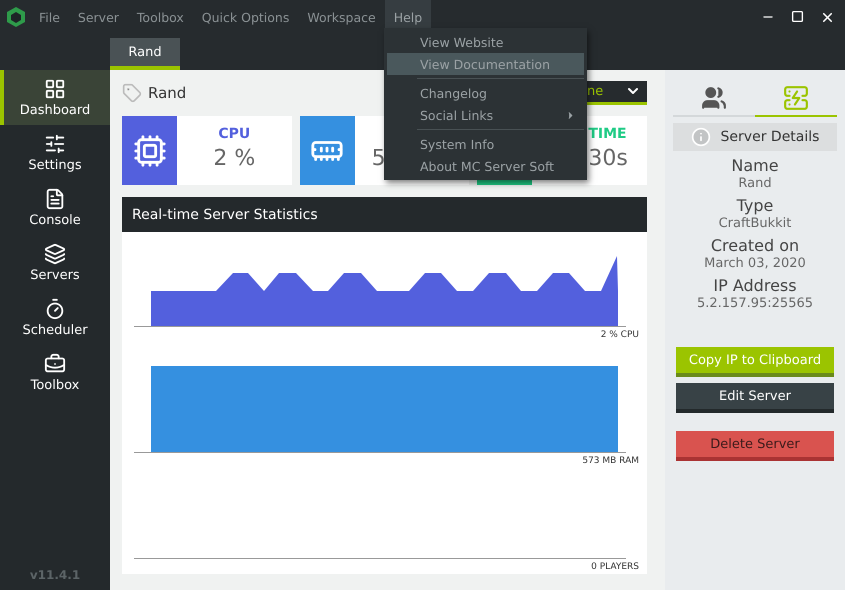 The width and height of the screenshot is (845, 590). Describe the element at coordinates (755, 223) in the screenshot. I see `field-value: CraftBukkit` at that location.